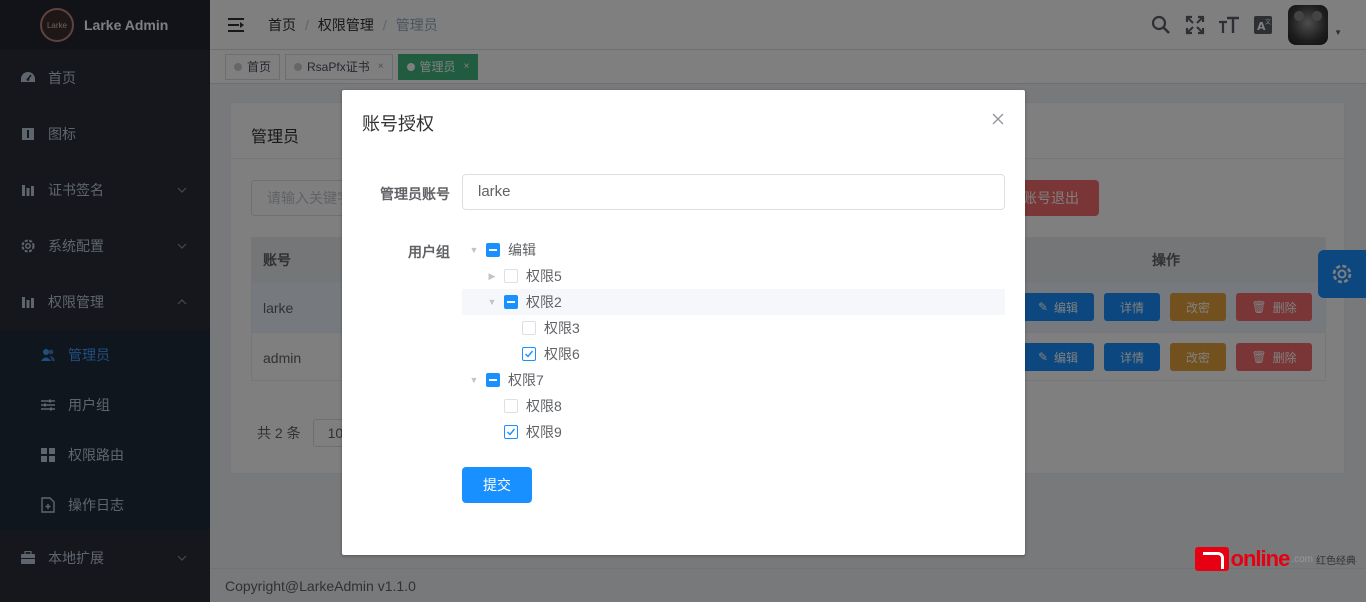 Image resolution: width=1366 pixels, height=602 pixels. I want to click on close-icon, so click(998, 119).